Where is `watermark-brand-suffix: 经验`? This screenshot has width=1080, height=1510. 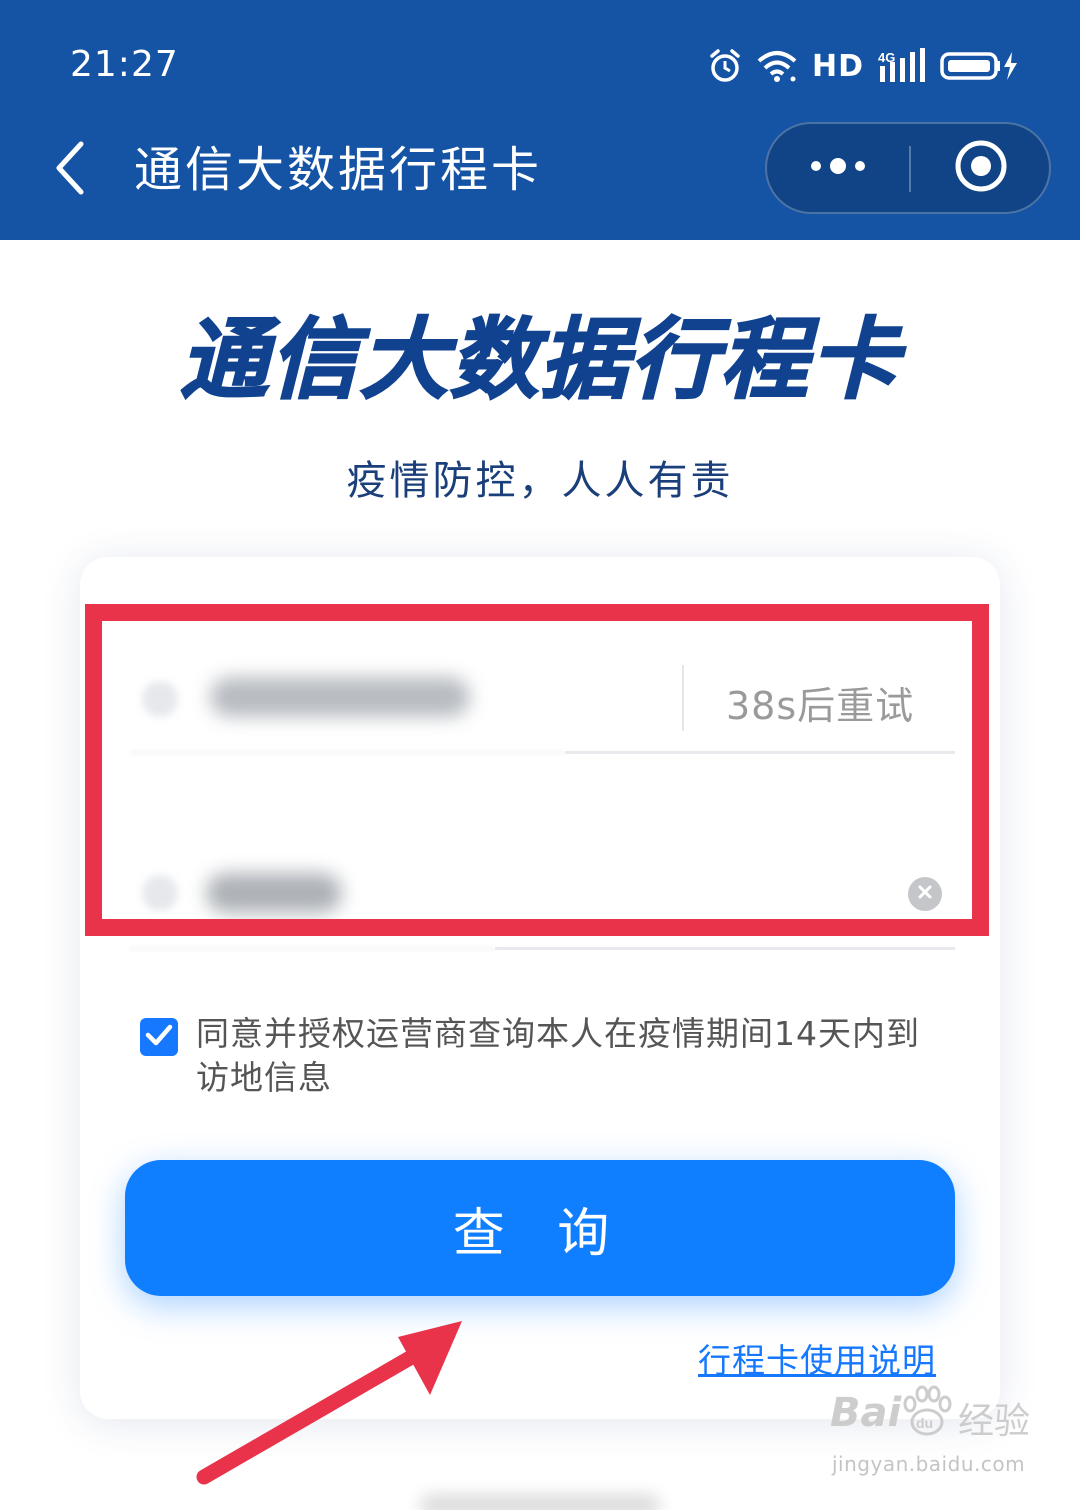 watermark-brand-suffix: 经验 is located at coordinates (994, 1421).